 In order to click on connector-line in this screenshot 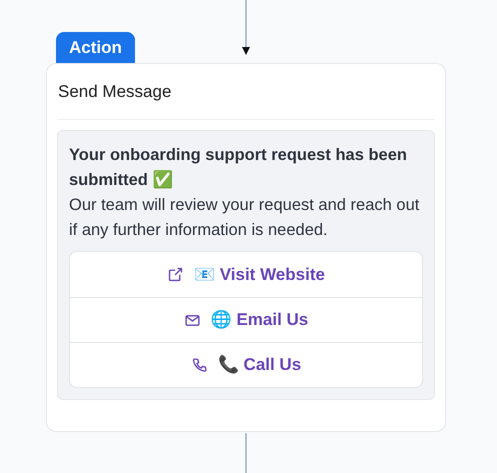, I will do `click(246, 453)`.